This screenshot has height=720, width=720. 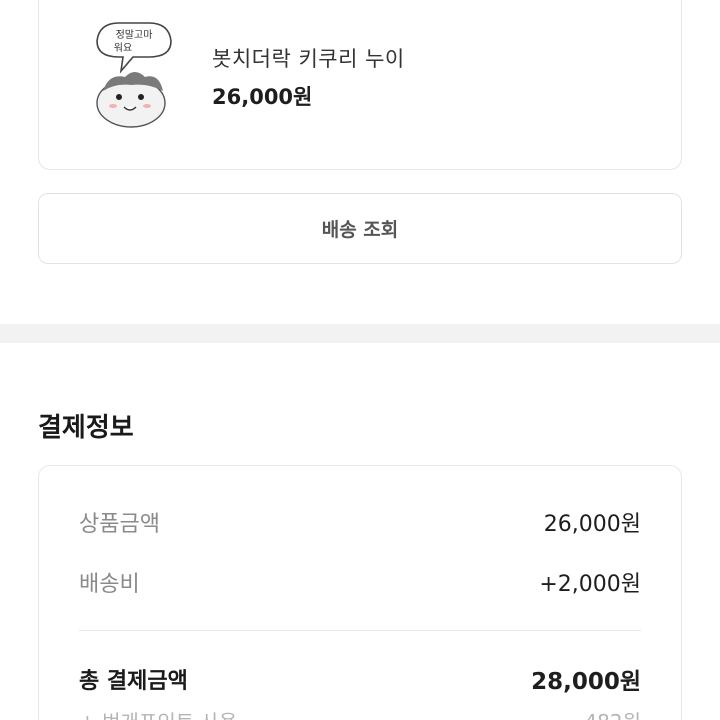 I want to click on shipping-fee-value: +2,000원, so click(x=590, y=584).